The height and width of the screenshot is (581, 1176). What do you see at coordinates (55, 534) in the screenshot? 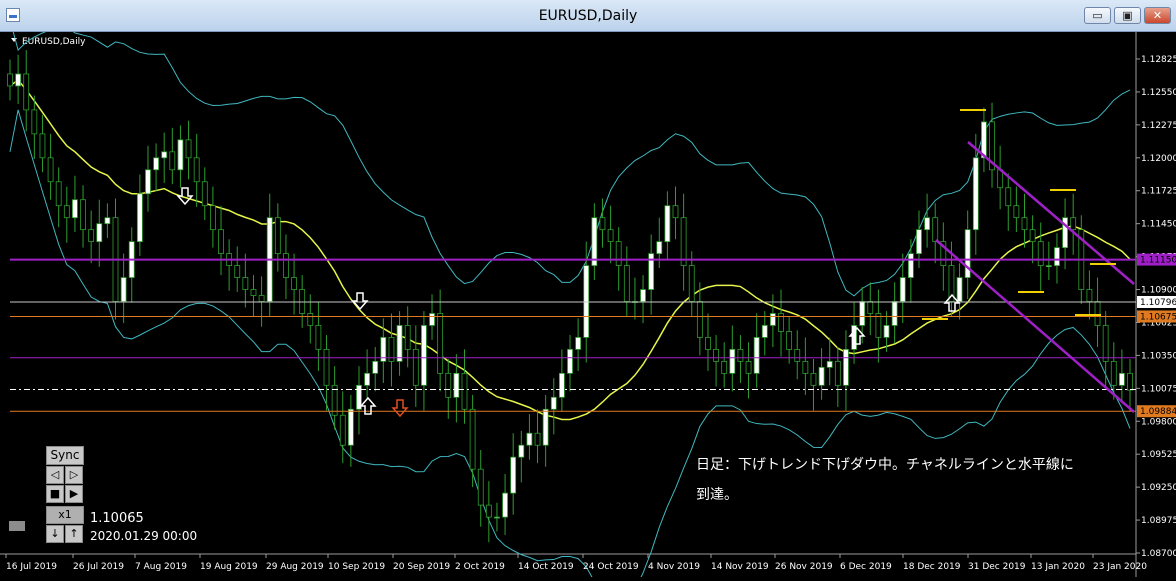
I see `speed-down-button: ↓` at bounding box center [55, 534].